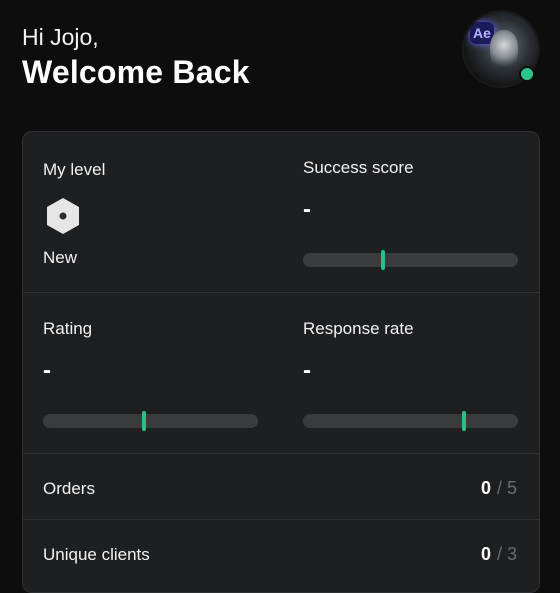 This screenshot has width=560, height=593. Describe the element at coordinates (358, 328) in the screenshot. I see `response-rate-label: Response rate` at that location.